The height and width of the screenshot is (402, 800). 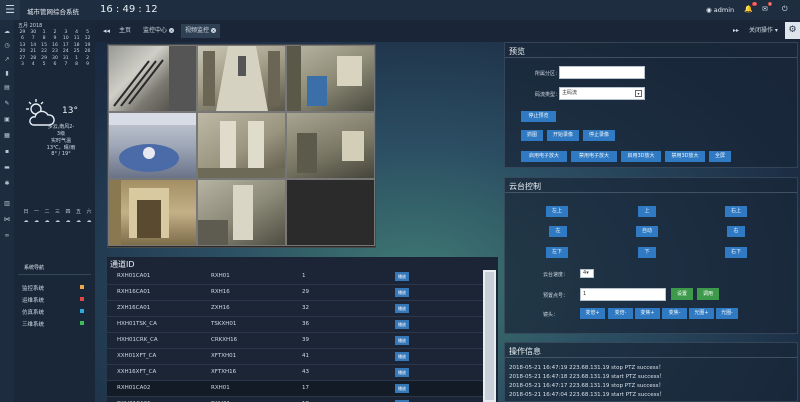 What do you see at coordinates (489, 336) in the screenshot?
I see `scrollbar-thumb` at bounding box center [489, 336].